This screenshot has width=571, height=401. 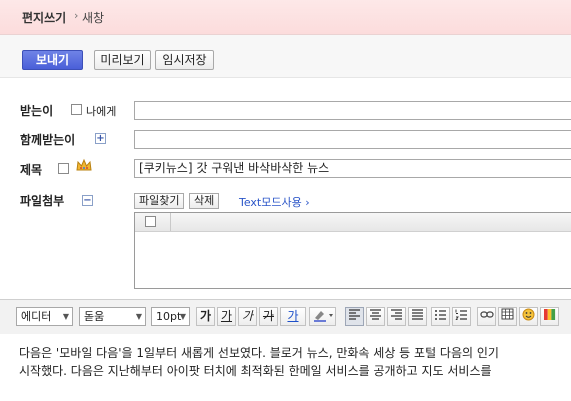 I want to click on breadcrumb-current: 새창, so click(x=93, y=18).